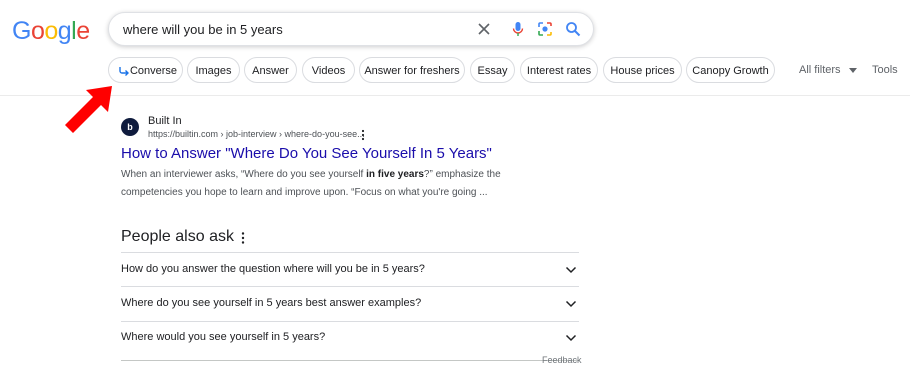 The height and width of the screenshot is (371, 910). What do you see at coordinates (88, 109) in the screenshot?
I see `red-arrow-annotation` at bounding box center [88, 109].